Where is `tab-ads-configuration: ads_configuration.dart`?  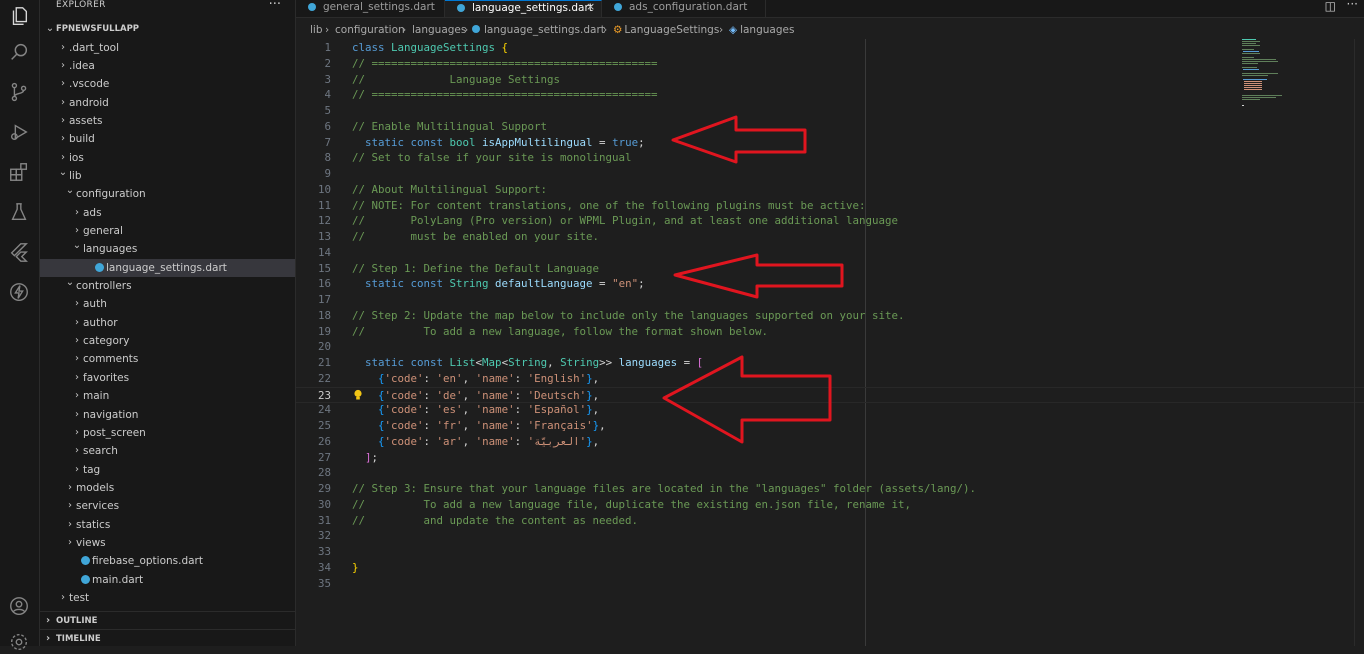
tab-ads-configuration: ads_configuration.dart is located at coordinates (684, 8).